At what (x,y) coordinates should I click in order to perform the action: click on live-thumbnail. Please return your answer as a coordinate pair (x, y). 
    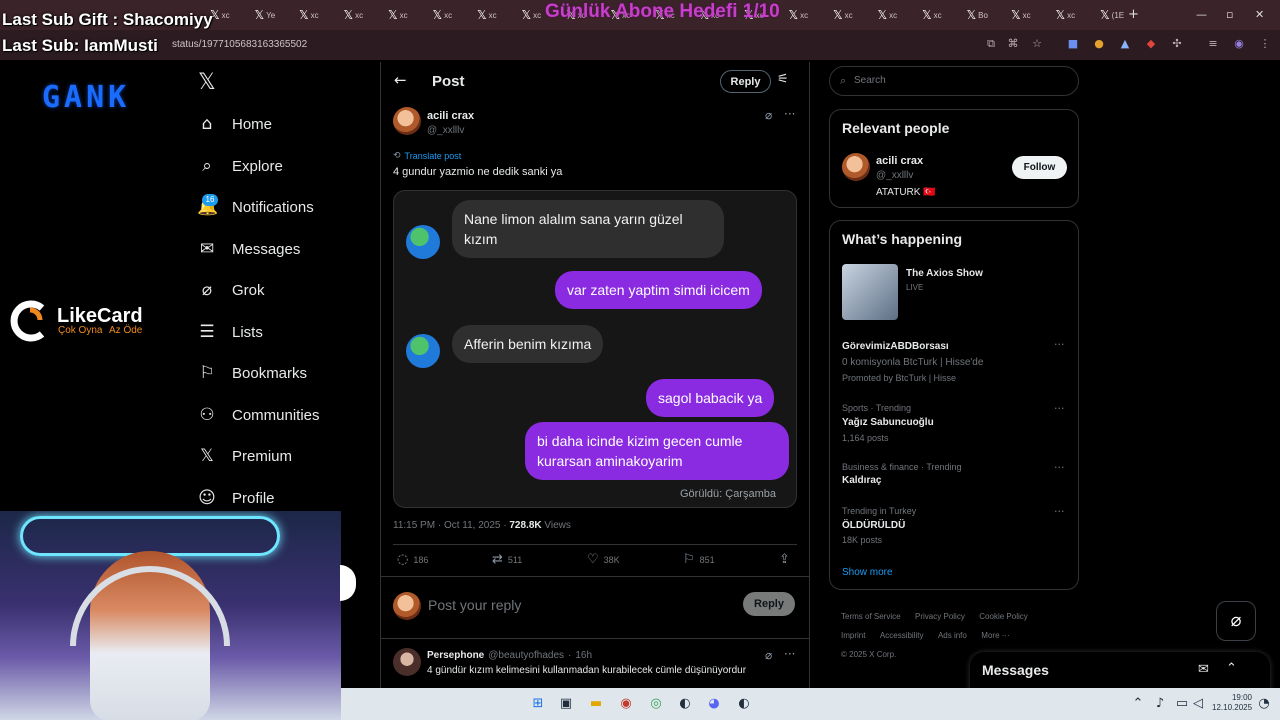
    Looking at the image, I should click on (870, 292).